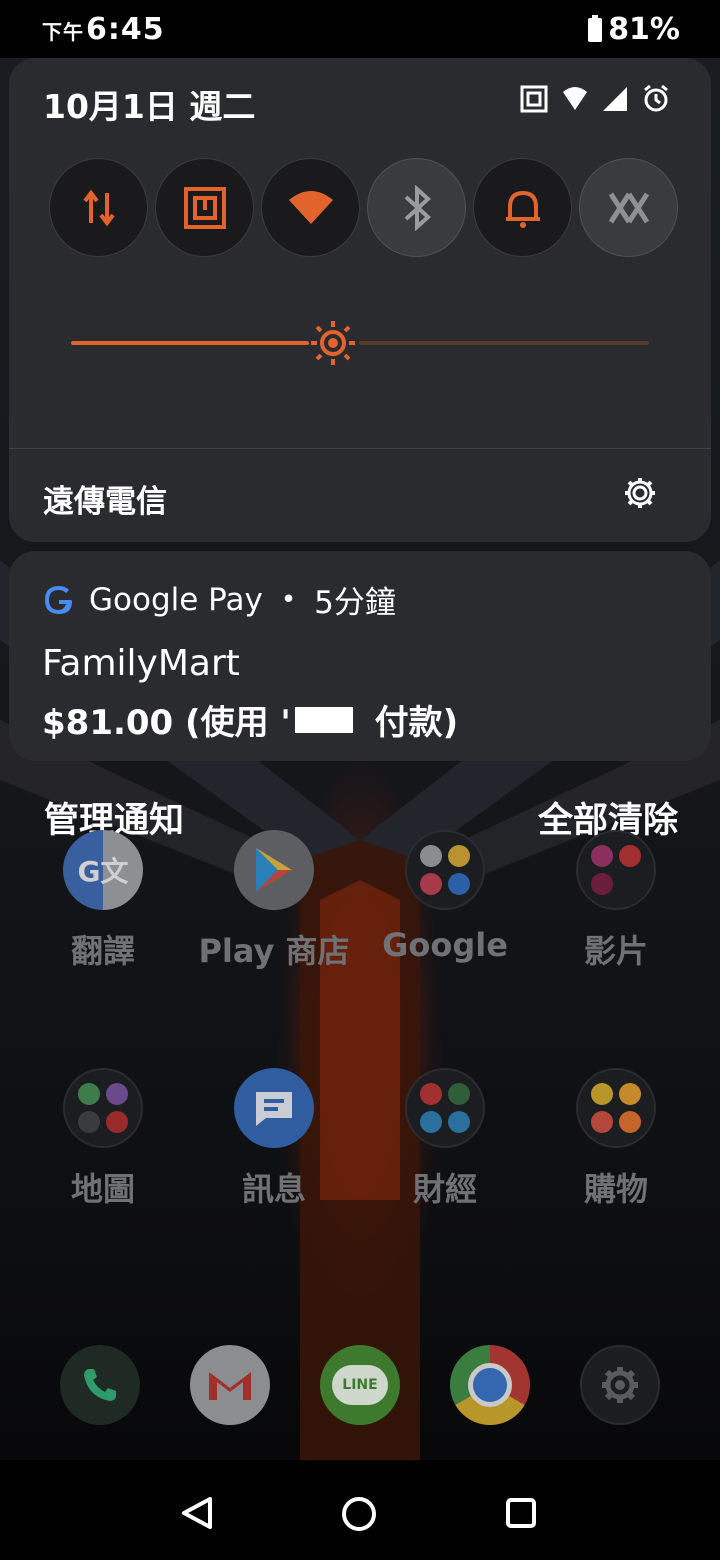 This screenshot has width=720, height=1560. I want to click on maps-folder-icon, so click(103, 1108).